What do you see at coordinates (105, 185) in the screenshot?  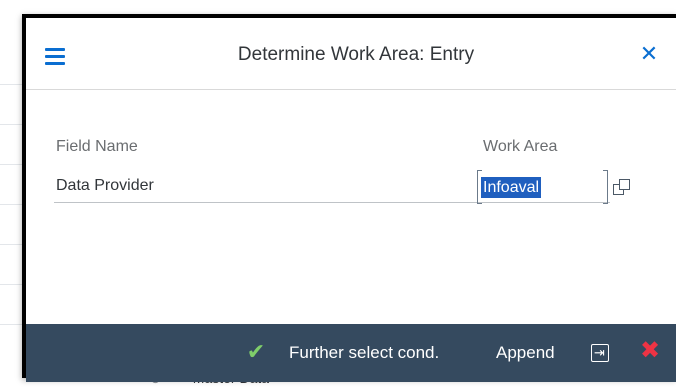 I see `row-field-name: Data Provider` at bounding box center [105, 185].